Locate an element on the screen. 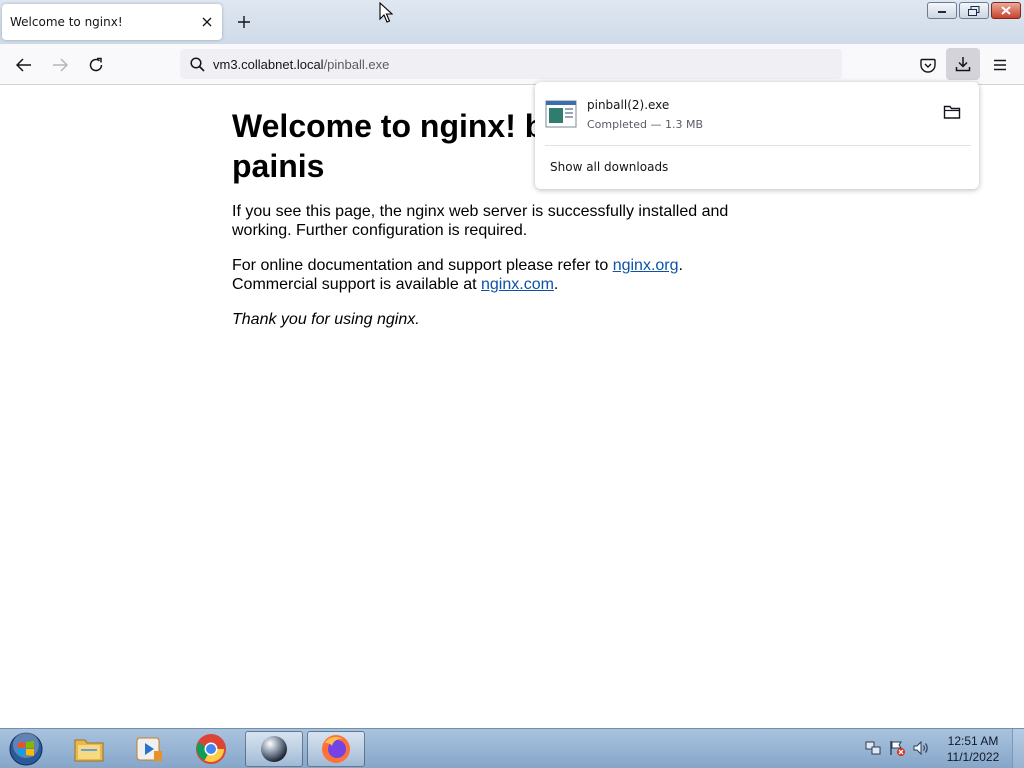 The width and height of the screenshot is (1024, 768). tab-welcome-nginx: Welcome to nginx! is located at coordinates (112, 22).